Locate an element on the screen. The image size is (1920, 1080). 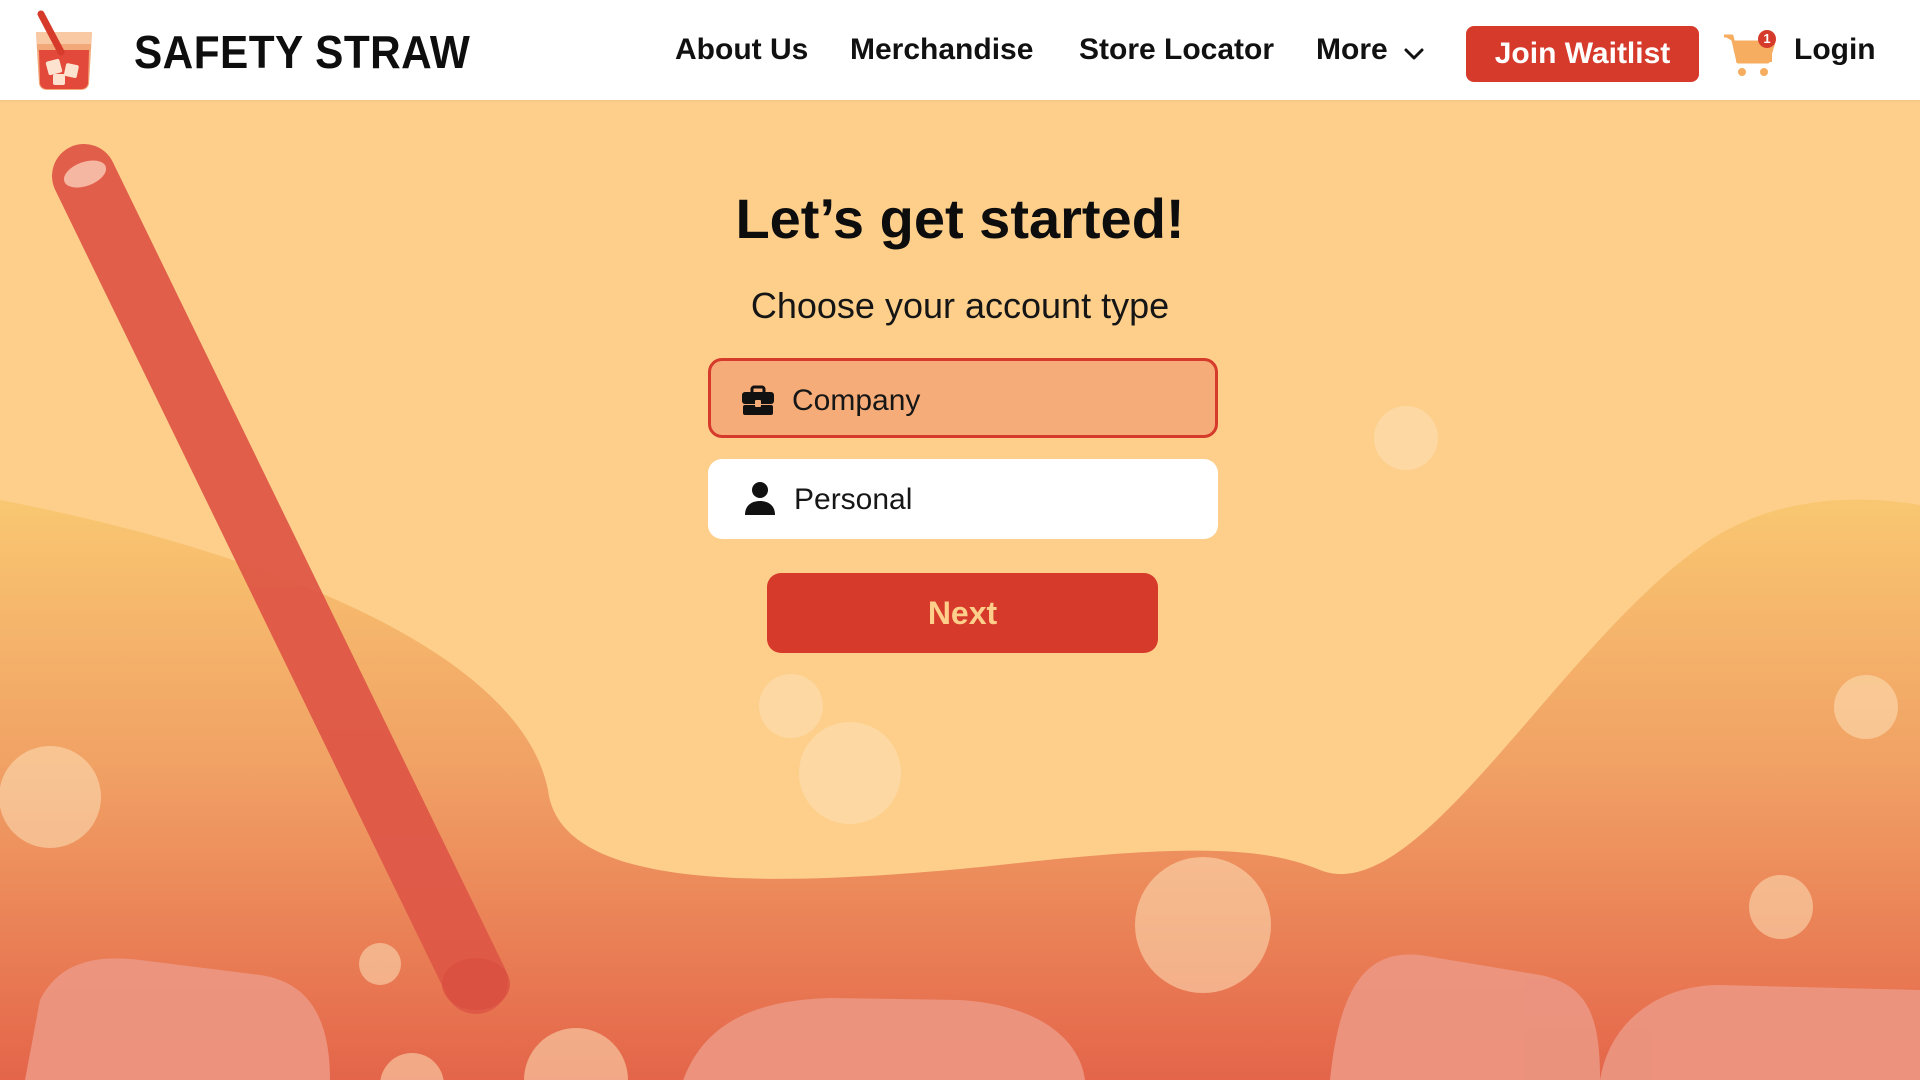
page-title: Let’s get started! is located at coordinates (960, 218).